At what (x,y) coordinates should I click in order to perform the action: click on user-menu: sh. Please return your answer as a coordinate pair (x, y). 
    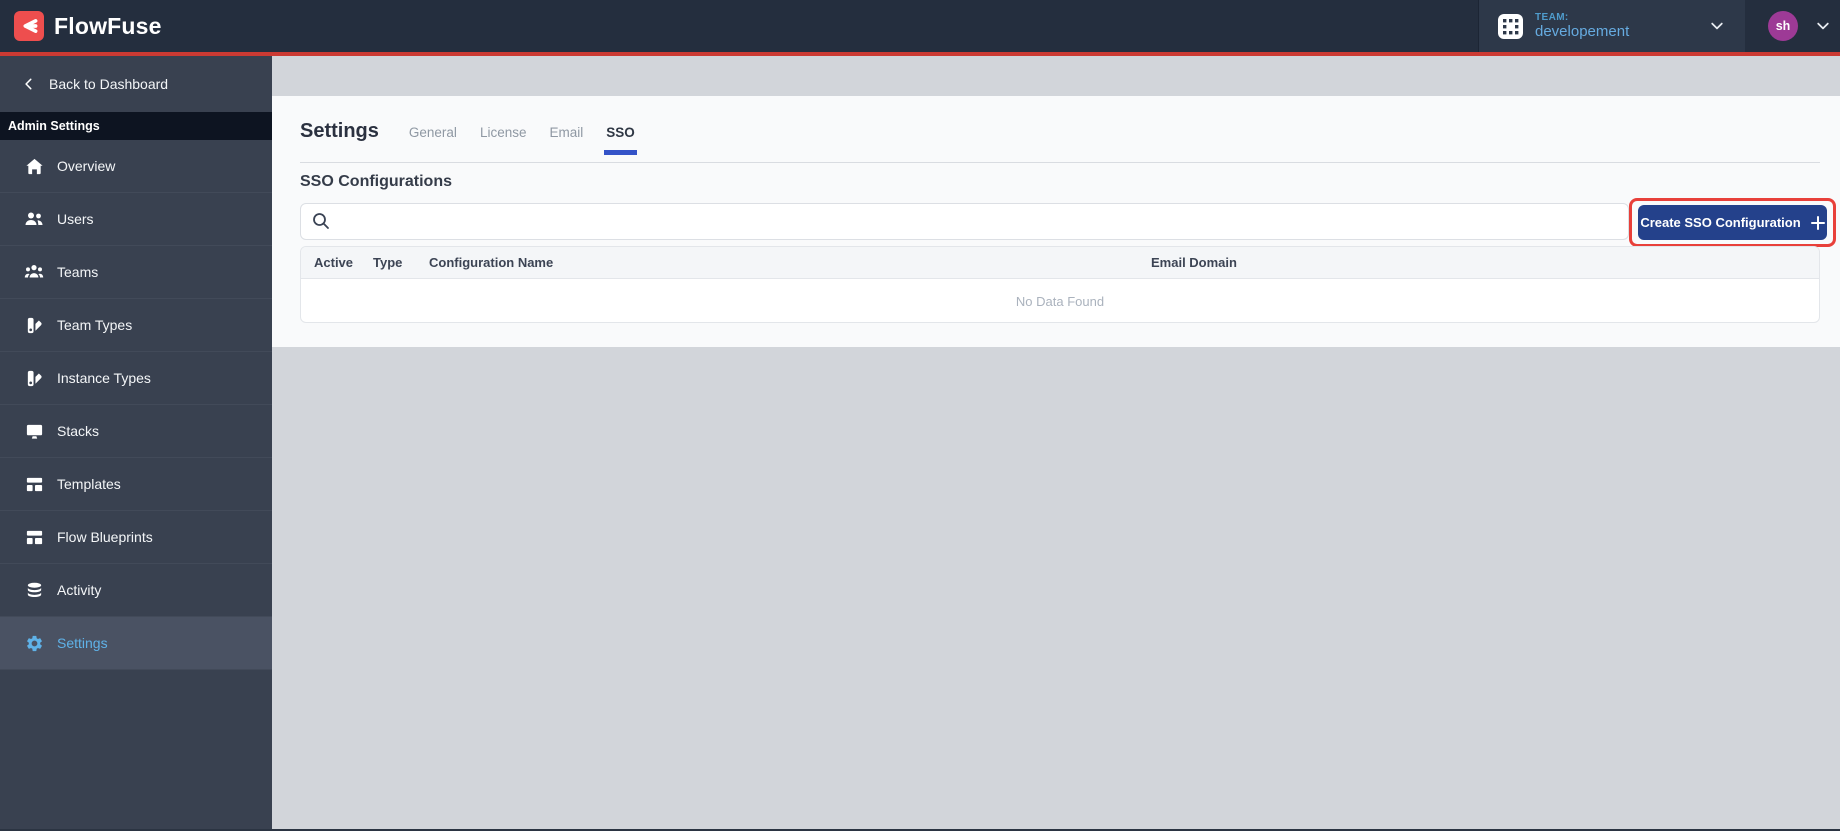
    Looking at the image, I should click on (1792, 26).